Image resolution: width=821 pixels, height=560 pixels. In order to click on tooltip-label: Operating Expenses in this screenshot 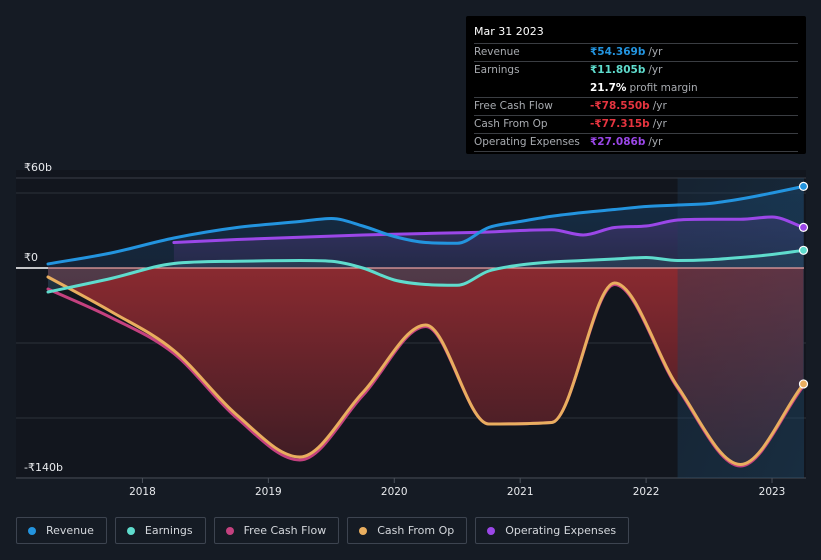, I will do `click(527, 142)`.